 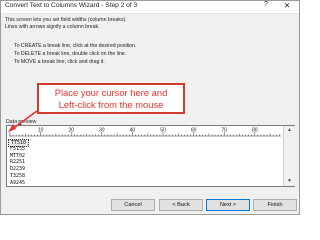 What do you see at coordinates (163, 131) in the screenshot?
I see `ruler-label: 50` at bounding box center [163, 131].